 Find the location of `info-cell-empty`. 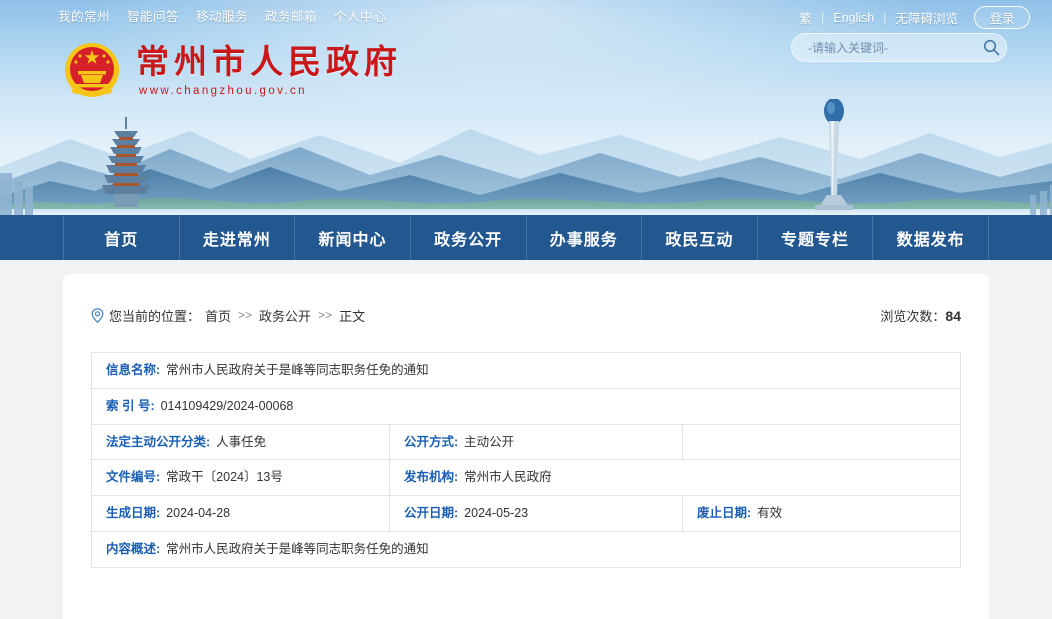

info-cell-empty is located at coordinates (821, 442).